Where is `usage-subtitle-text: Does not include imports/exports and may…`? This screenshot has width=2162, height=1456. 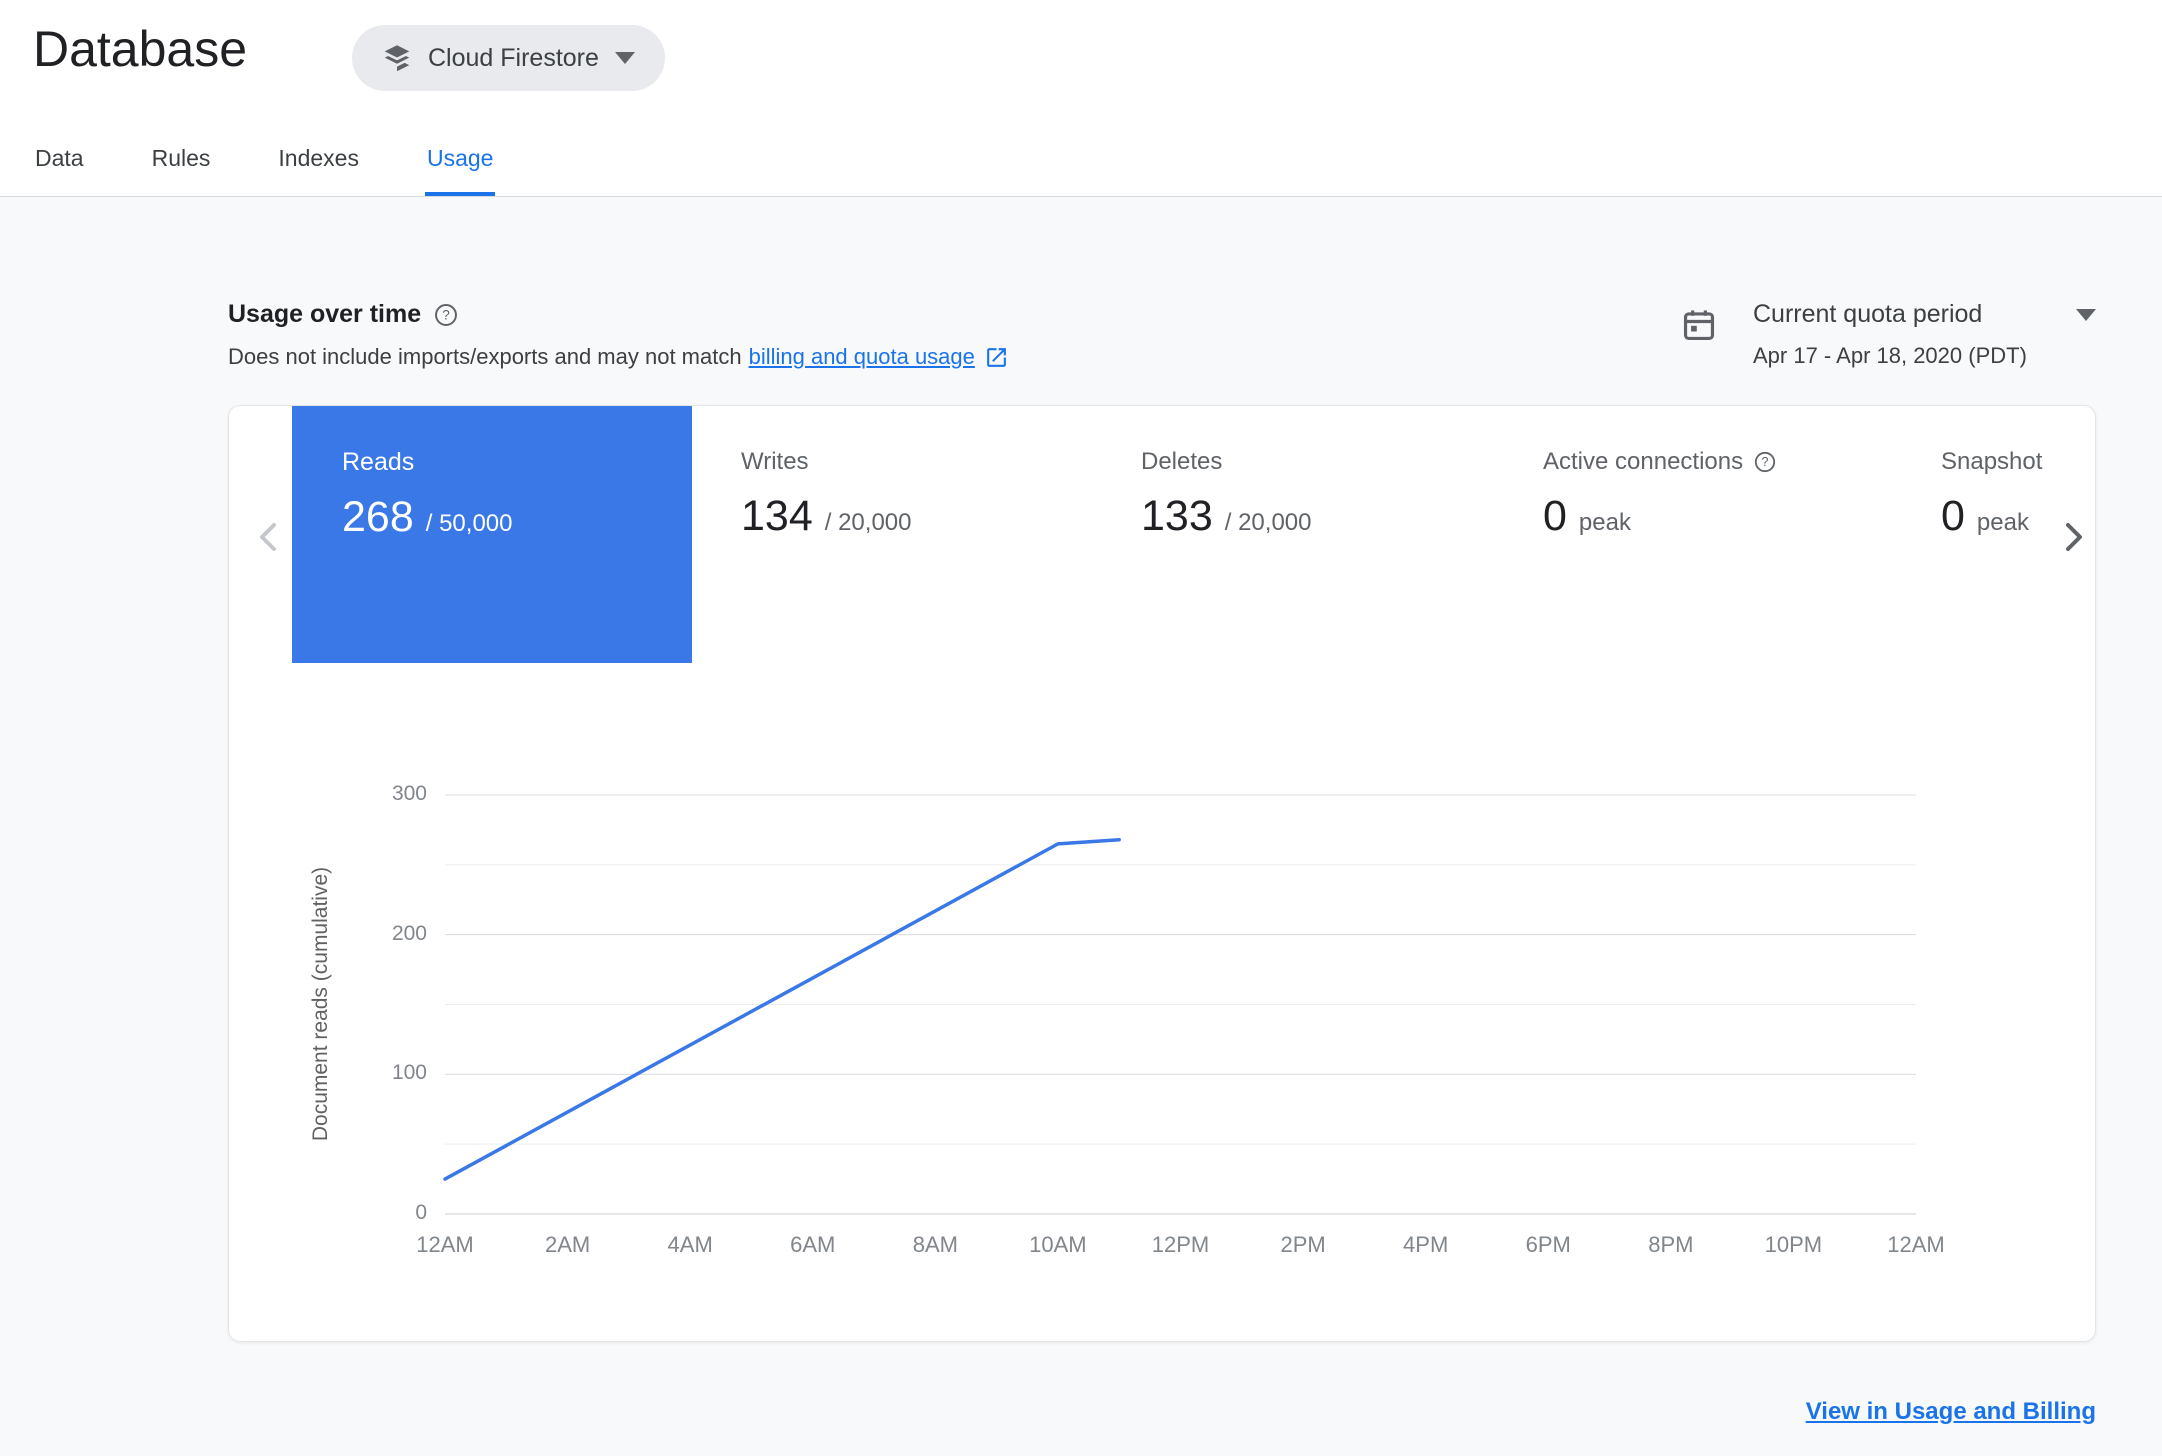
usage-subtitle-text: Does not include imports/exports and may… is located at coordinates (485, 356).